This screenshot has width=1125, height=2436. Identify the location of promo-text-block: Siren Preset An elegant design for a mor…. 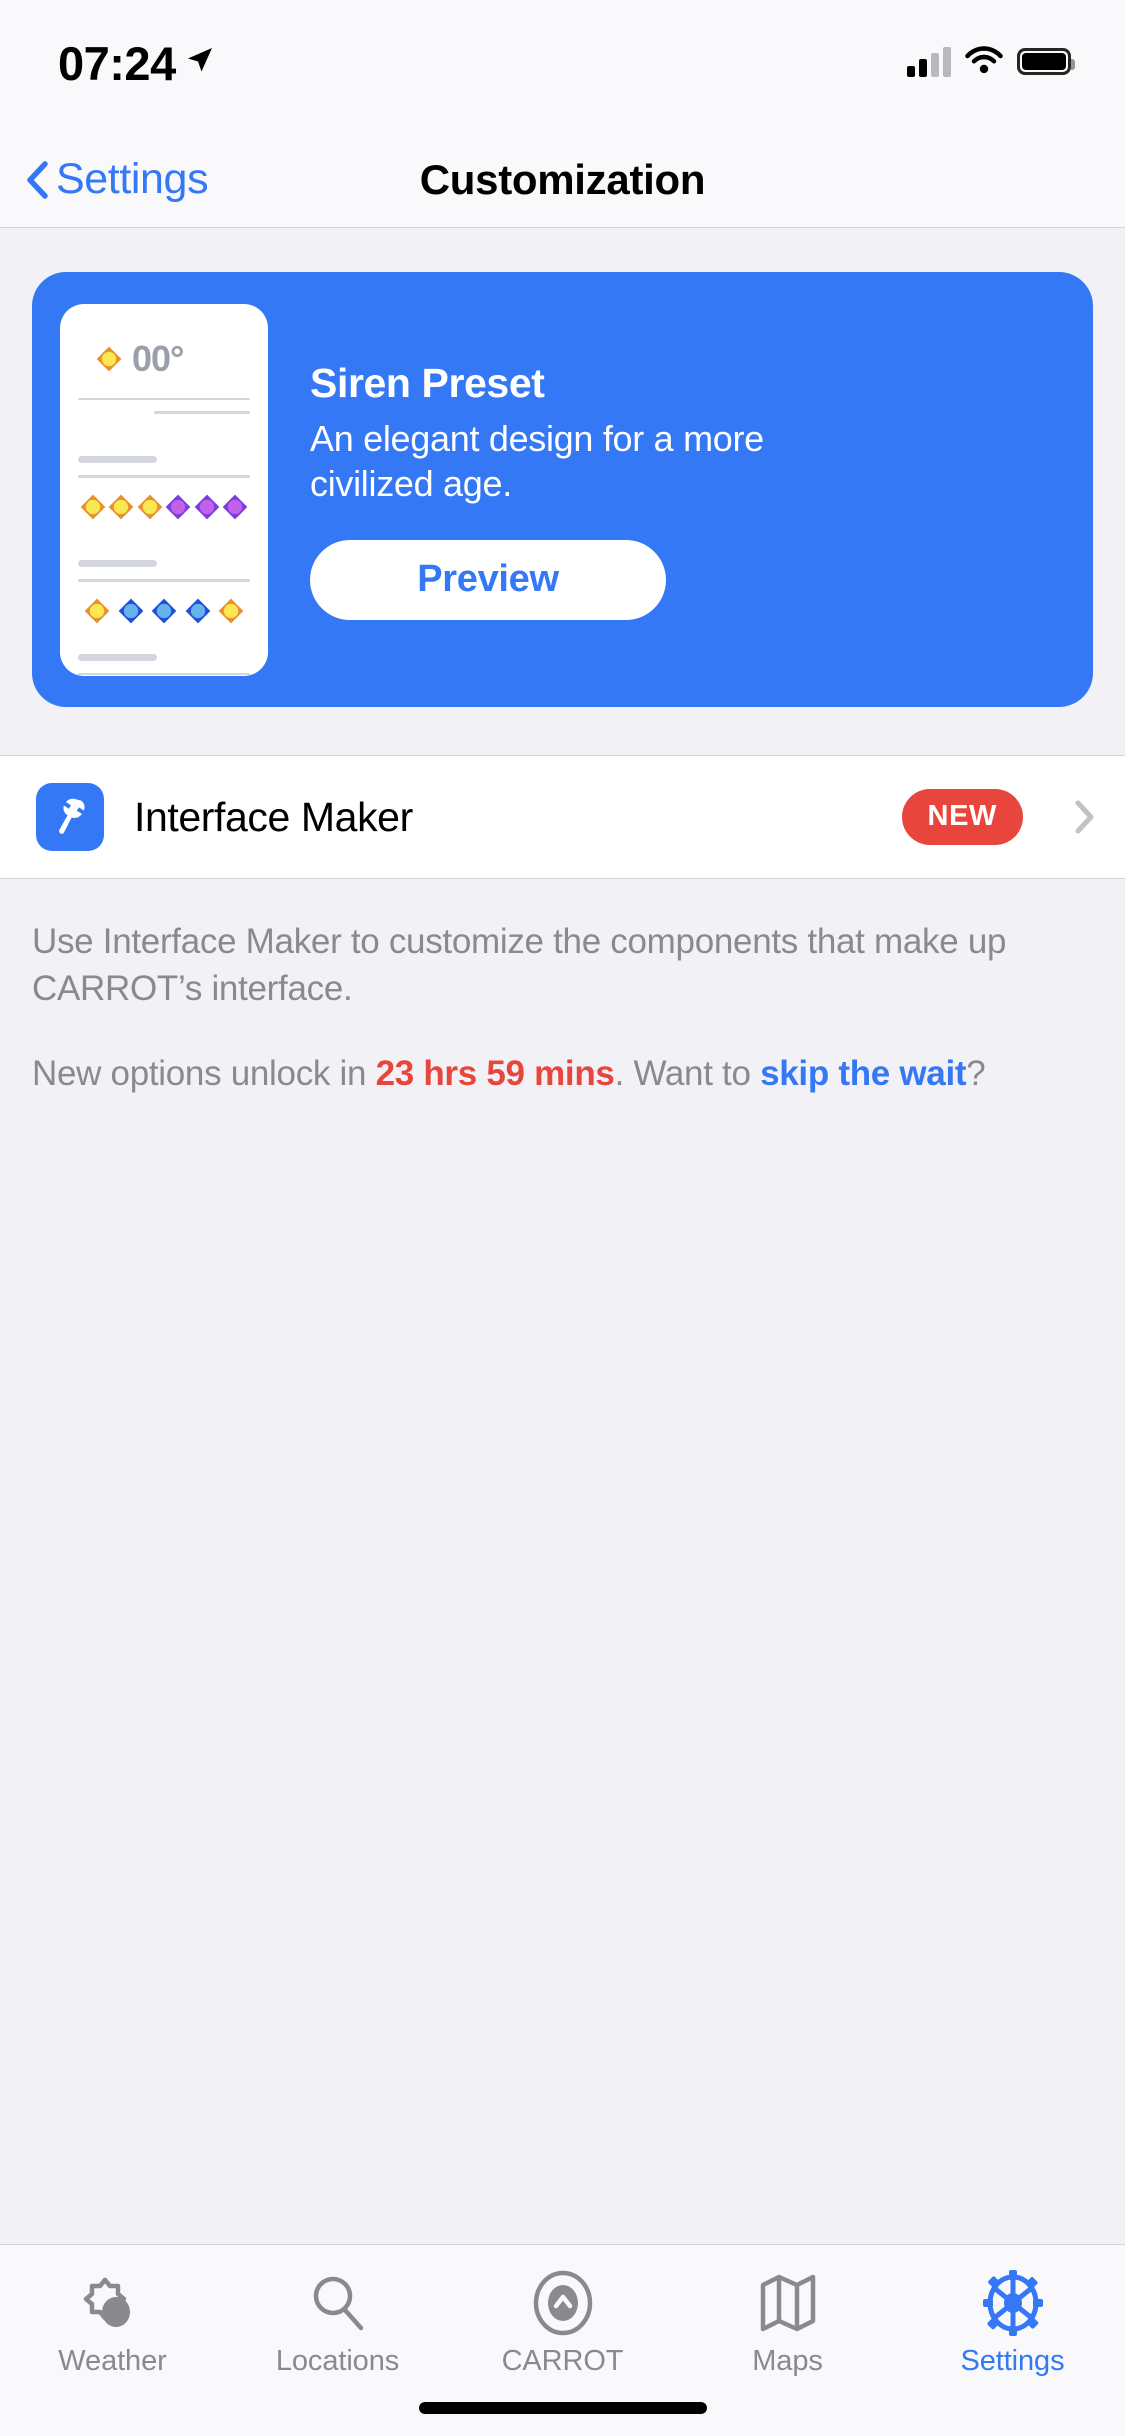
(680, 490).